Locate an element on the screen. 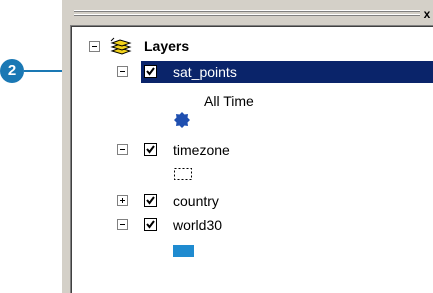 This screenshot has height=293, width=433. layer-label-country: country is located at coordinates (196, 201).